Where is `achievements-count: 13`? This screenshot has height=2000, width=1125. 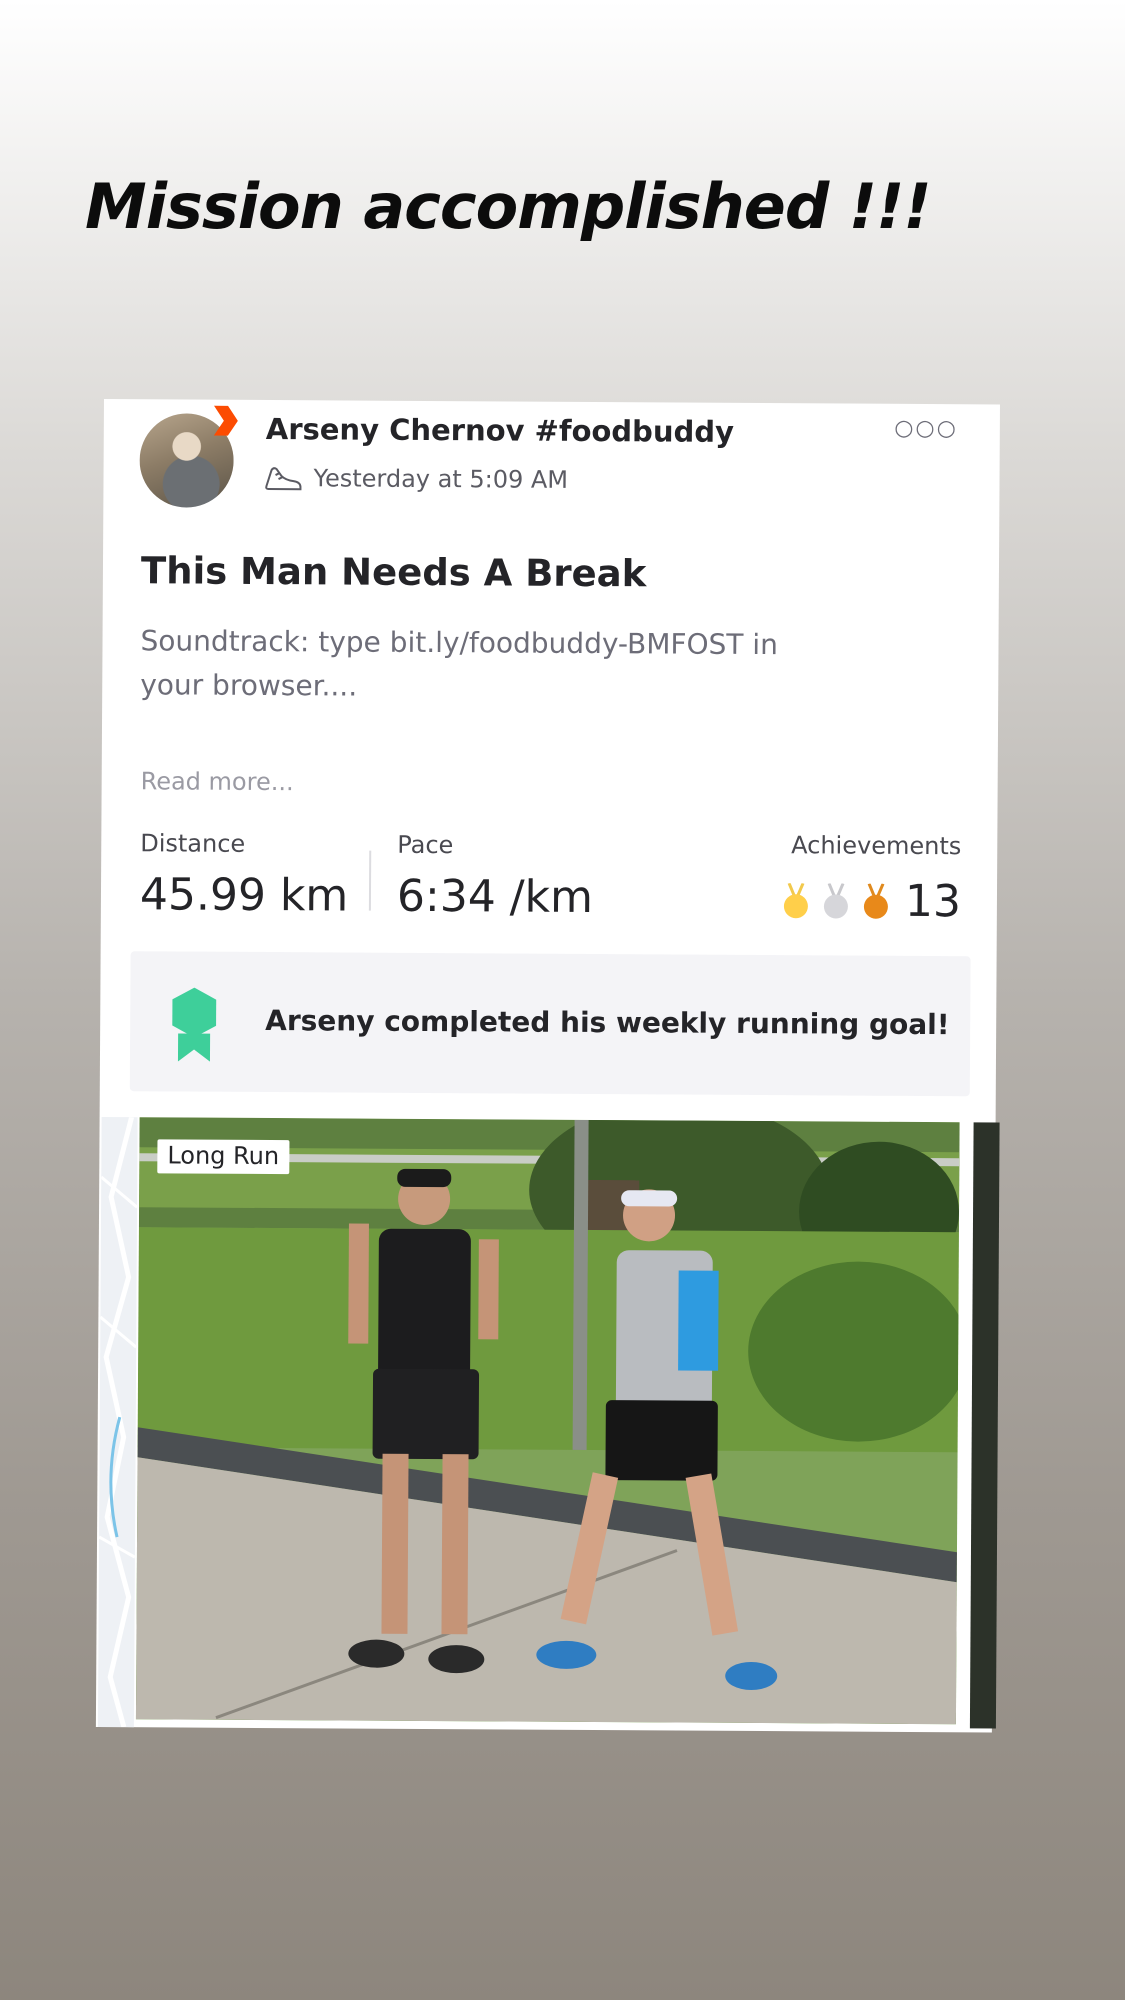 achievements-count: 13 is located at coordinates (933, 901).